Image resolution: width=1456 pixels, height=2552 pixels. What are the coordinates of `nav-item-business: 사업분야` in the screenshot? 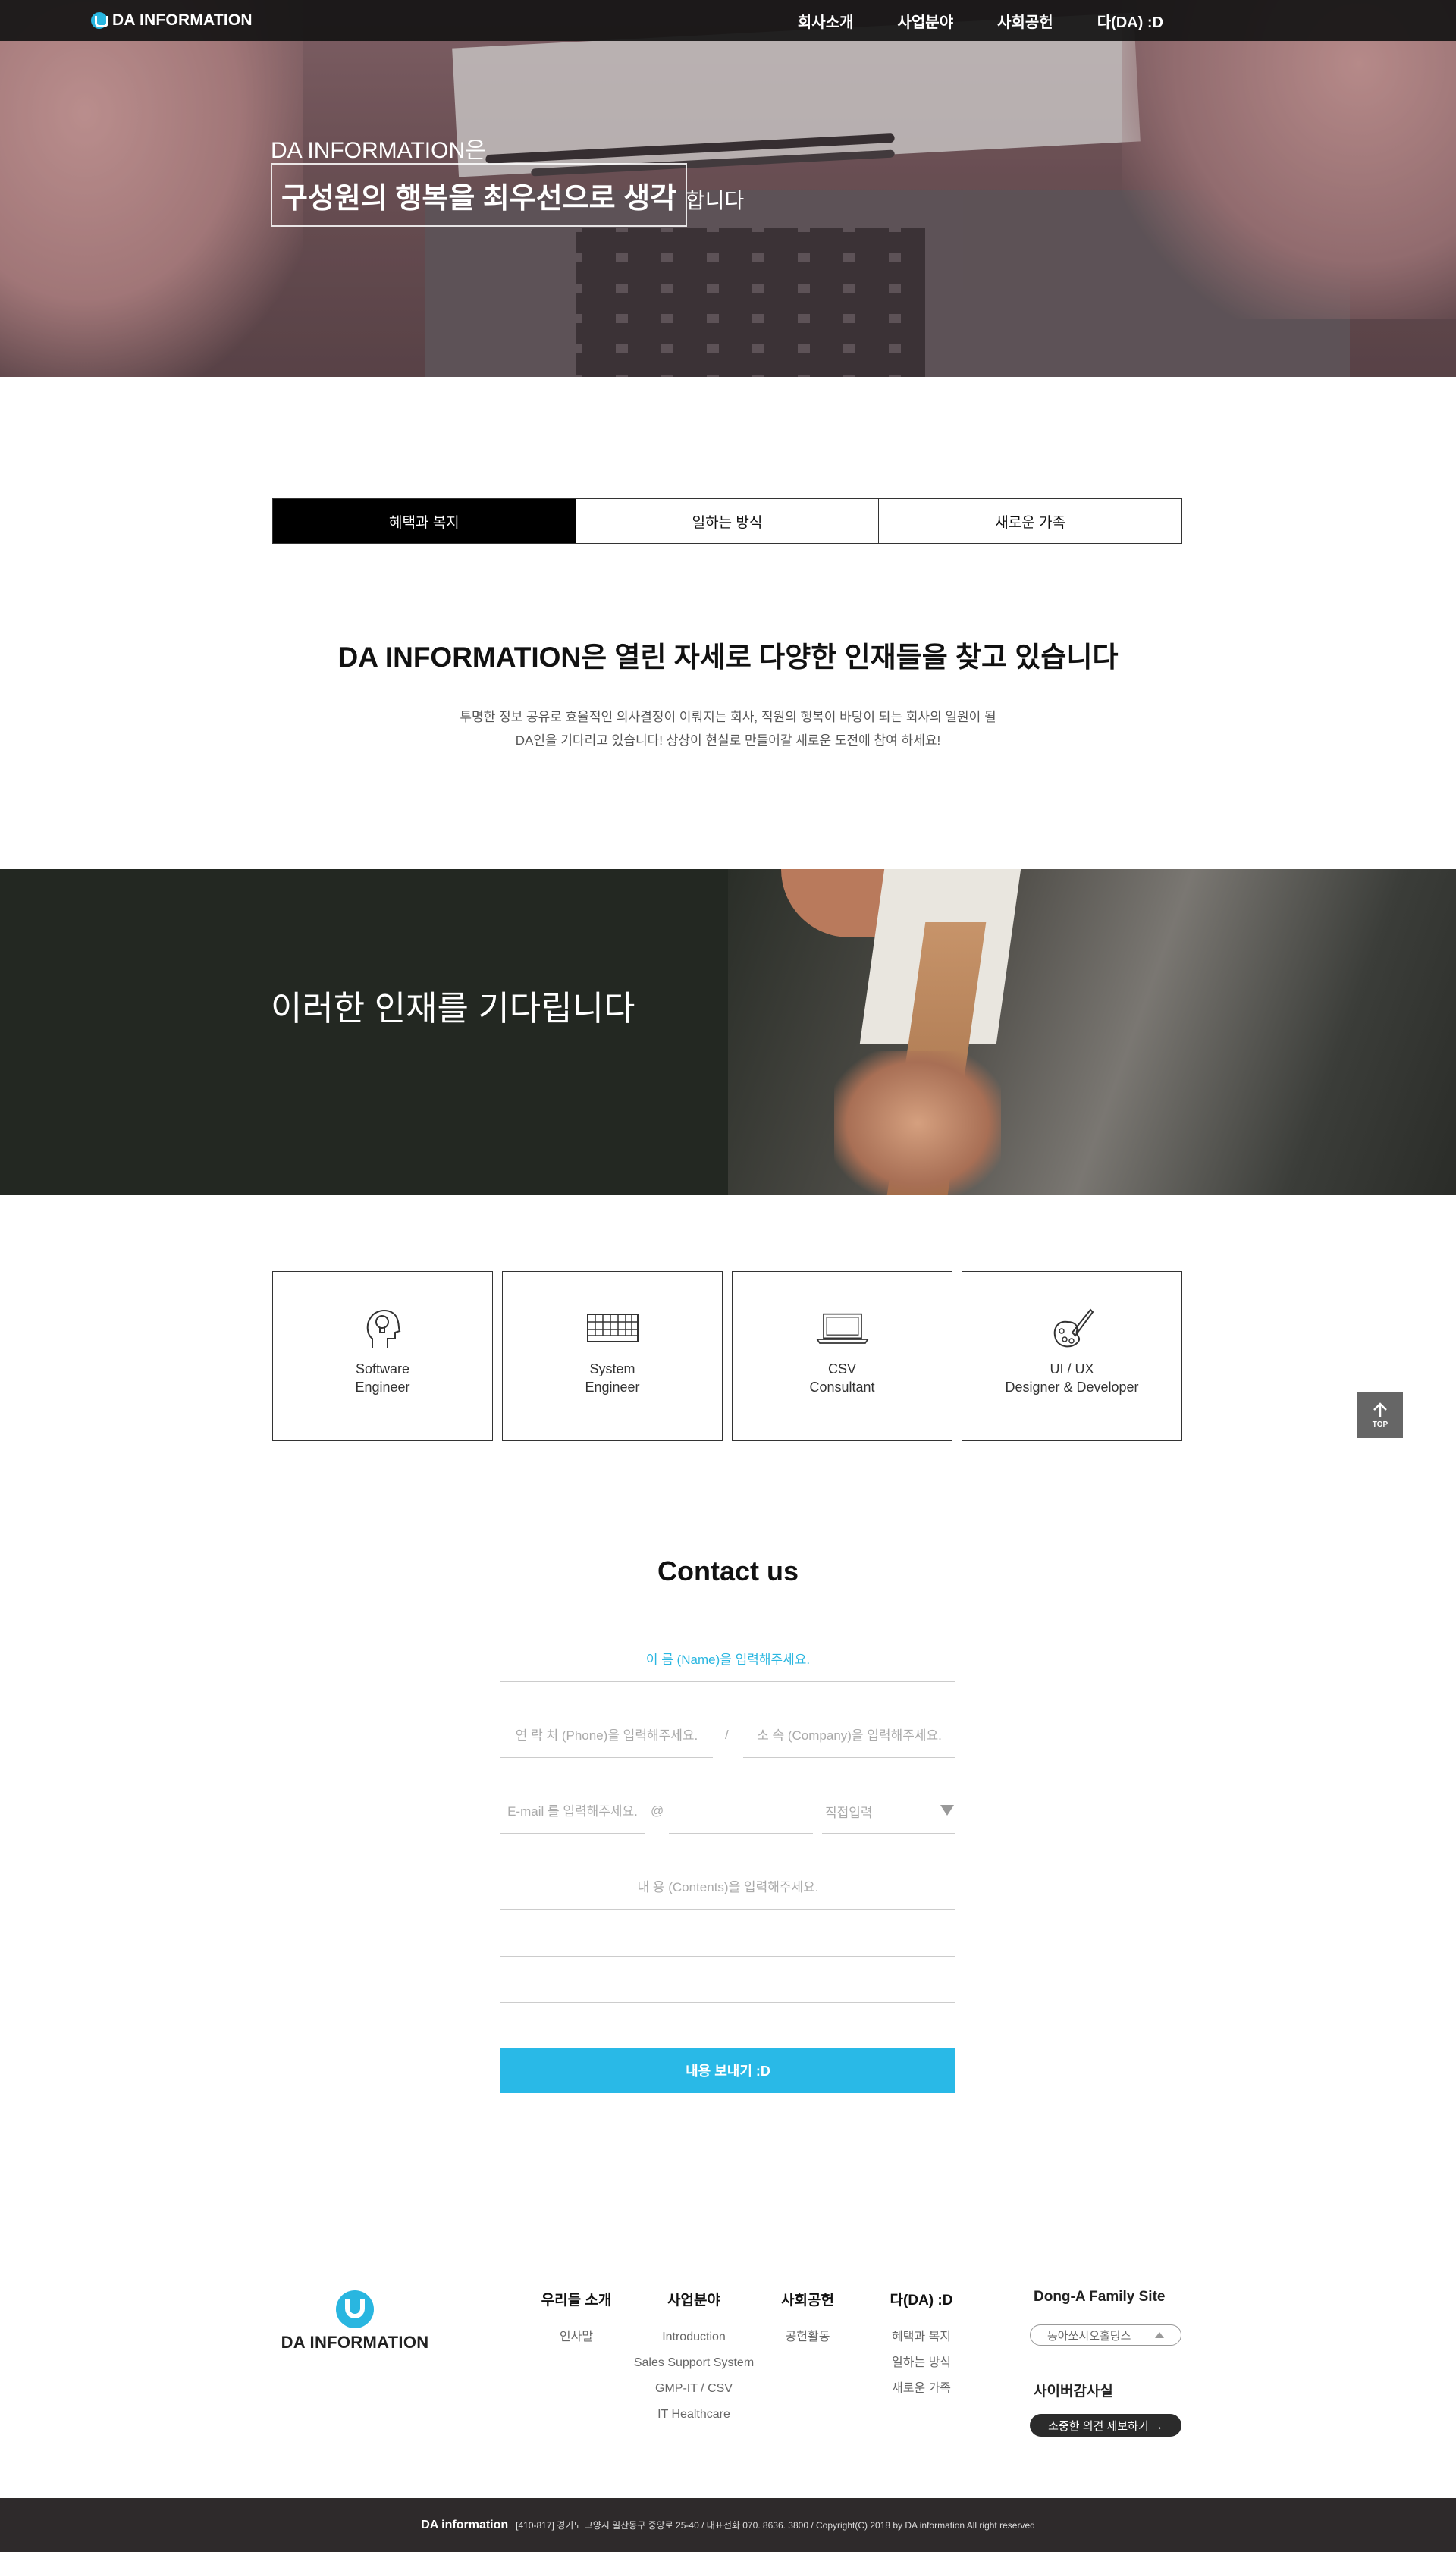 It's located at (926, 21).